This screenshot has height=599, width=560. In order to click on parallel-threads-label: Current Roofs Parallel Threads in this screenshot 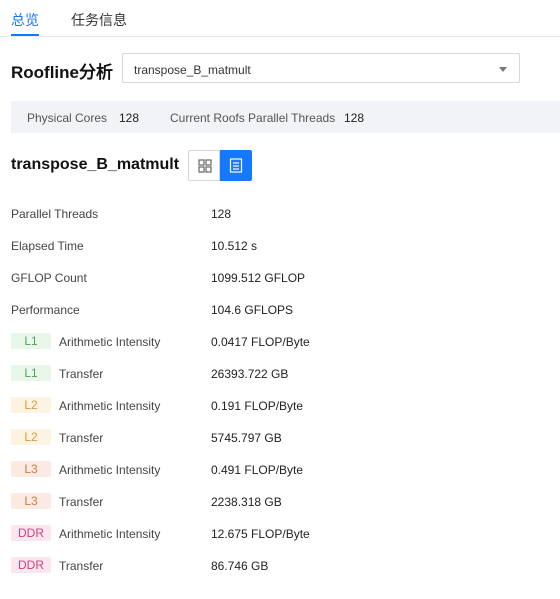, I will do `click(253, 118)`.